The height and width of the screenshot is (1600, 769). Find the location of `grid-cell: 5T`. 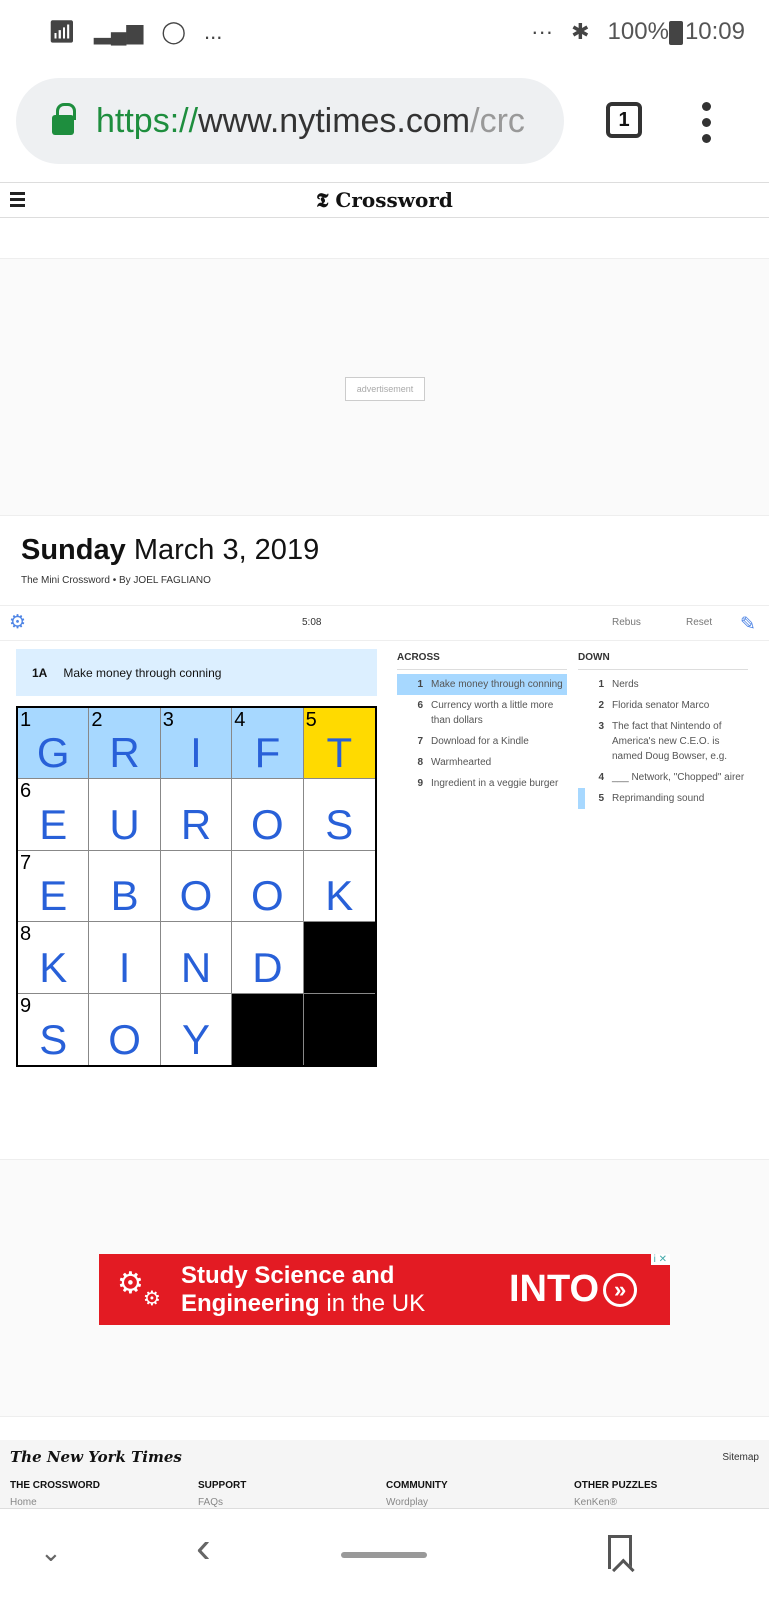

grid-cell: 5T is located at coordinates (339, 744).